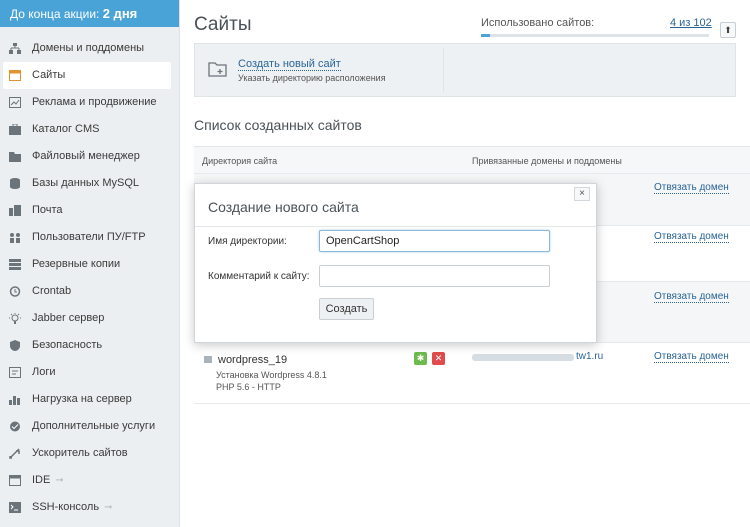  I want to click on sidebar-item-label: Файловый менеджер, so click(86, 156).